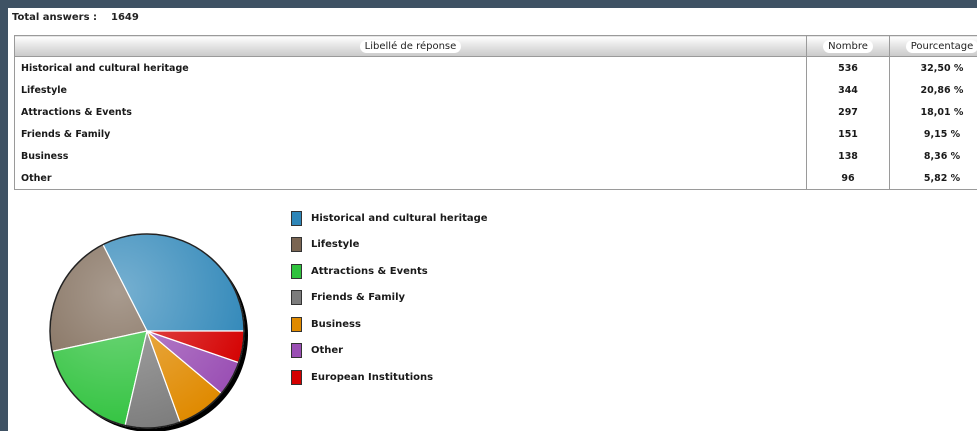 This screenshot has height=431, width=977. What do you see at coordinates (933, 90) in the screenshot?
I see `row-percent: 20,86 %` at bounding box center [933, 90].